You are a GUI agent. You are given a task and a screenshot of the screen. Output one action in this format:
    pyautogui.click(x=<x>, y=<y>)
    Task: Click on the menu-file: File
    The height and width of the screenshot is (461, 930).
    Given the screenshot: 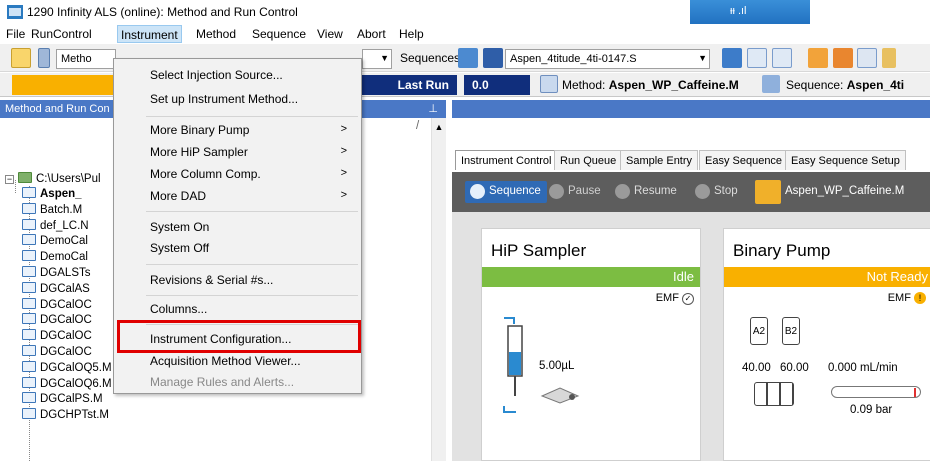 What is the action you would take?
    pyautogui.click(x=15, y=34)
    